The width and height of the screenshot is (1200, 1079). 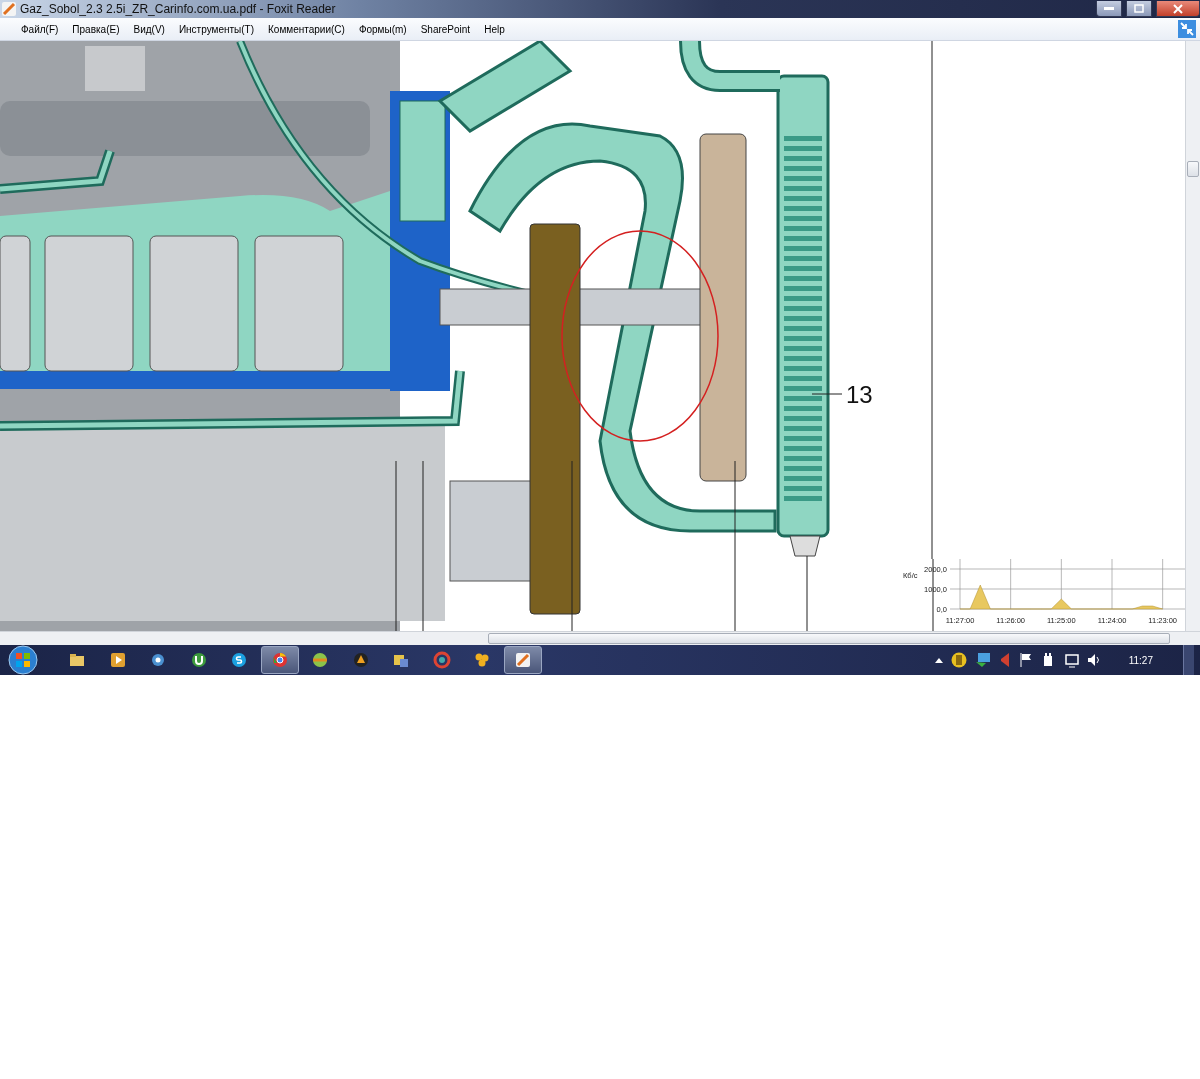 I want to click on menu-item: Инструменты(T), so click(x=216, y=29).